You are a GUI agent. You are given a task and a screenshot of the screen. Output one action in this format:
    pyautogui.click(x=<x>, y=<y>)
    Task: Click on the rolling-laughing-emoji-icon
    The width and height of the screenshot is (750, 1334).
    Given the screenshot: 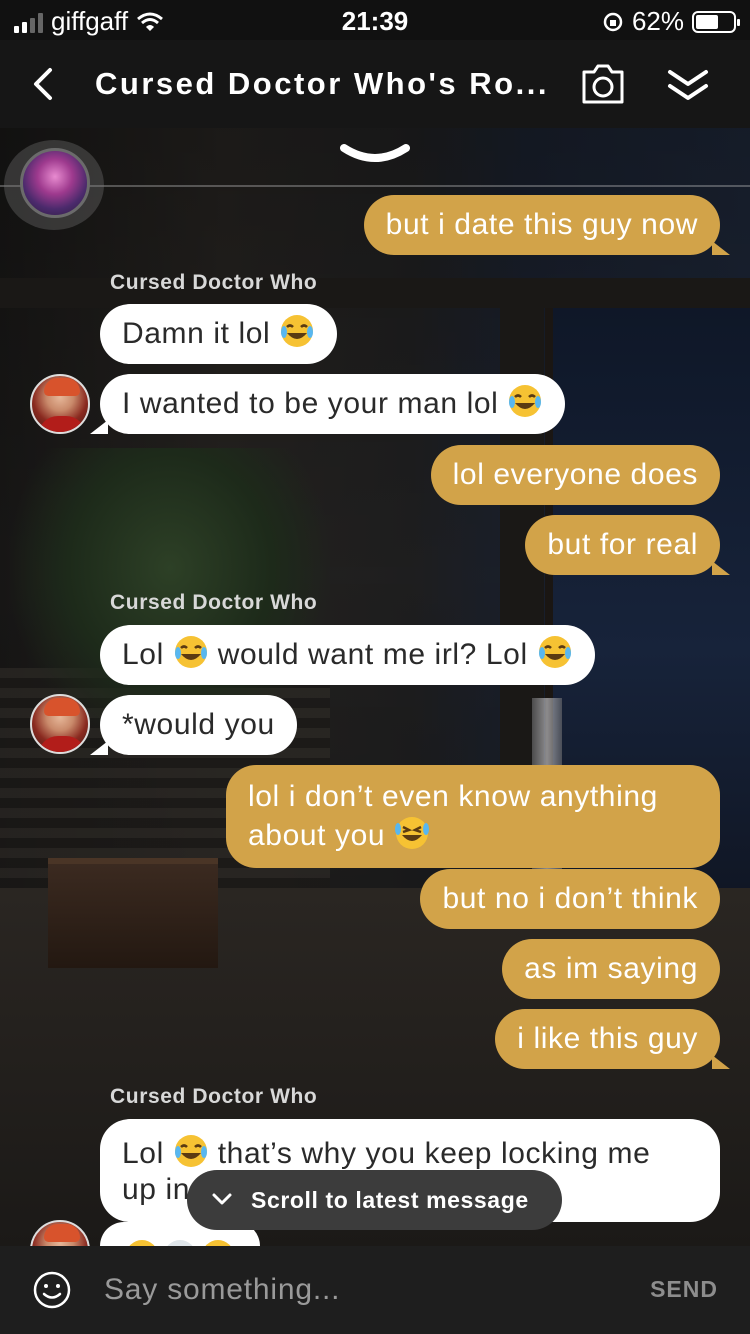 What is the action you would take?
    pyautogui.click(x=412, y=833)
    